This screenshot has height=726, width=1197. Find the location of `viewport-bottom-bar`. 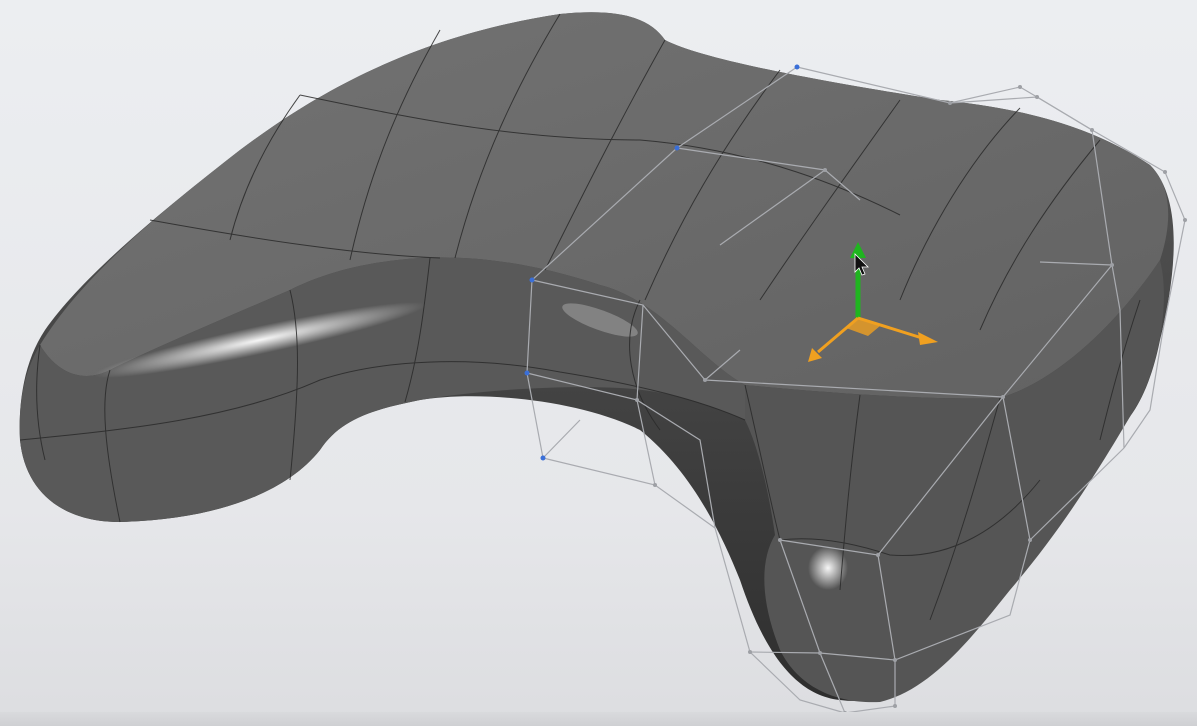

viewport-bottom-bar is located at coordinates (598, 719).